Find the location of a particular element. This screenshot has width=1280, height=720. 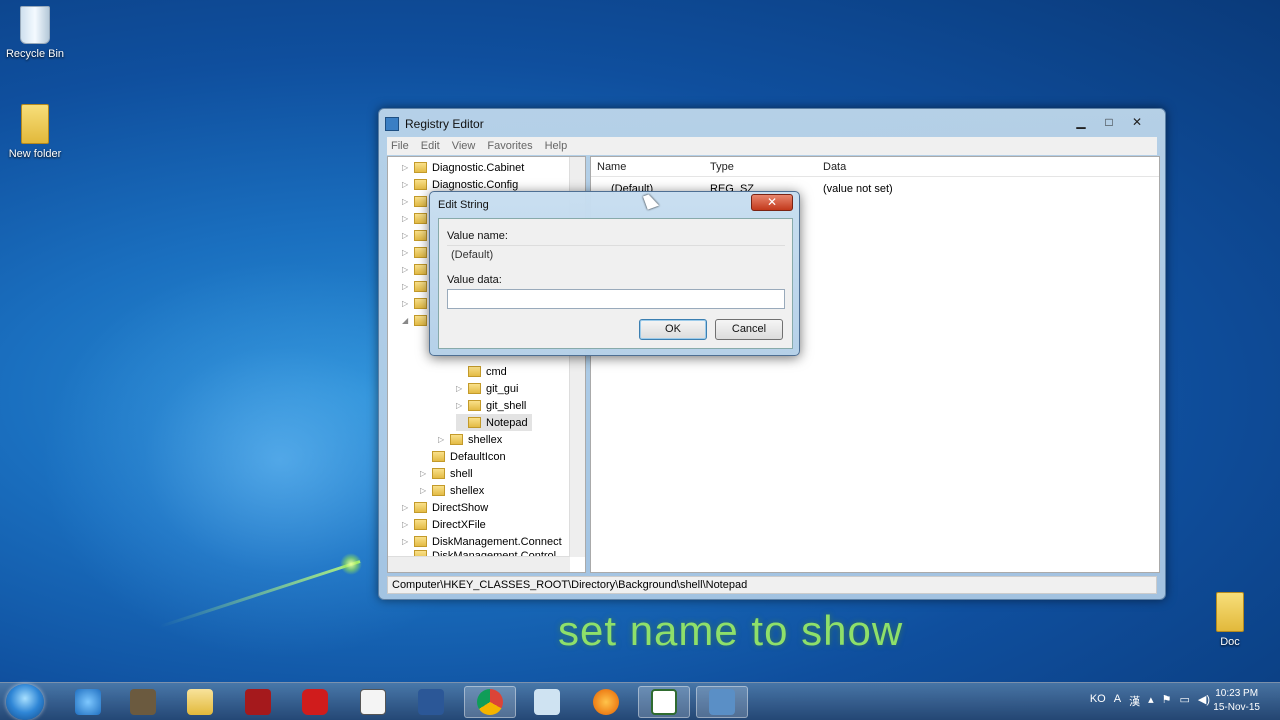

tree-item: cmd is located at coordinates (481, 371).